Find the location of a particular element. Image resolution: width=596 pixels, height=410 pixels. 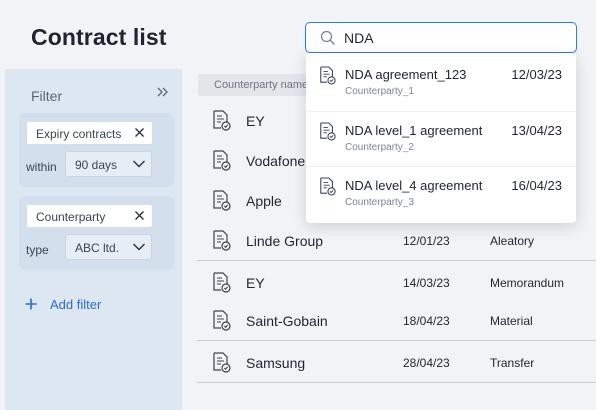

filter-row-label: within is located at coordinates (41, 167).